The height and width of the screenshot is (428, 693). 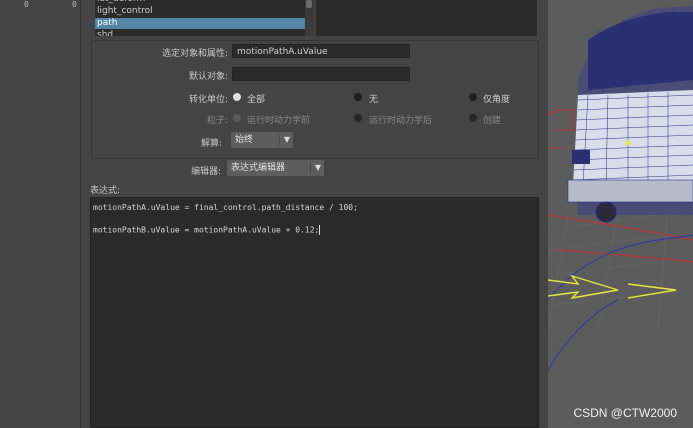 What do you see at coordinates (358, 97) in the screenshot?
I see `radio-none` at bounding box center [358, 97].